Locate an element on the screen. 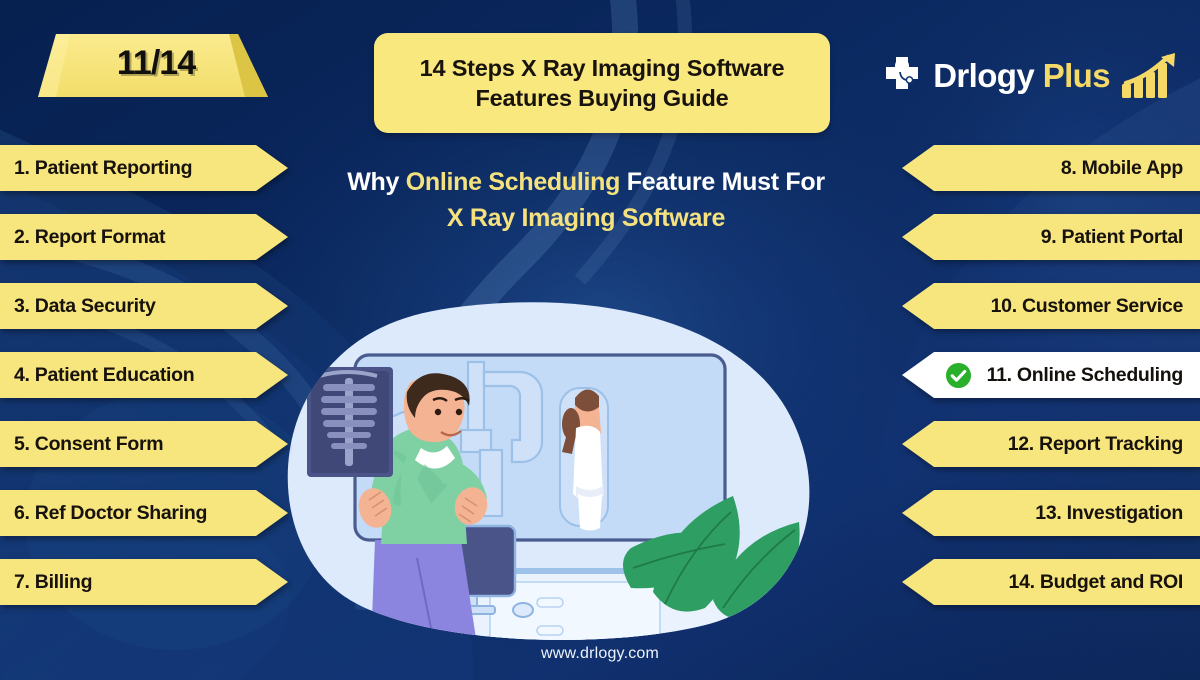  step-item-8: 8. Mobile App is located at coordinates (1050, 168).